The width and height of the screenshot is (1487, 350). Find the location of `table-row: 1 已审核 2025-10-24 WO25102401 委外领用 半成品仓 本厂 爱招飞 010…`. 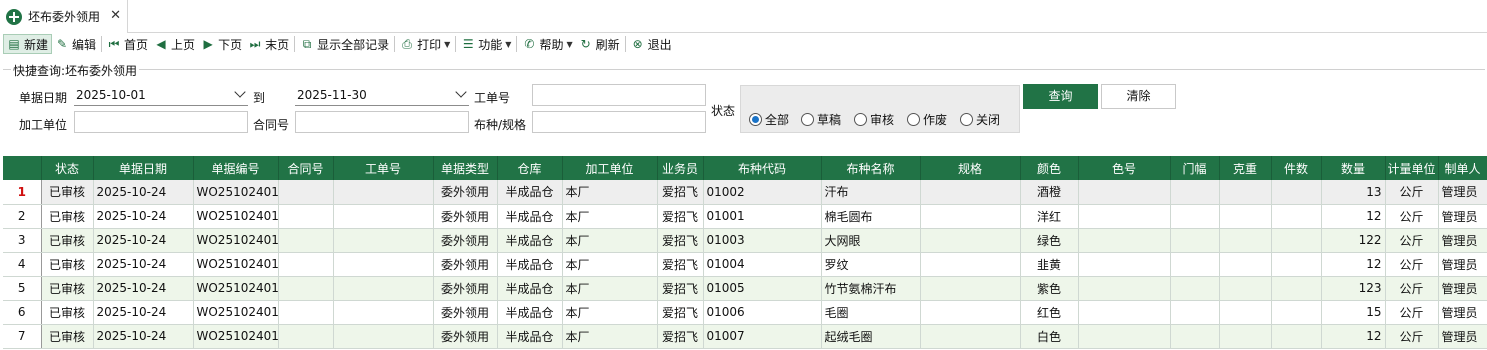

table-row: 1 已审核 2025-10-24 WO25102401 委外领用 半成品仓 本厂 爱招飞 010… is located at coordinates (745, 192).